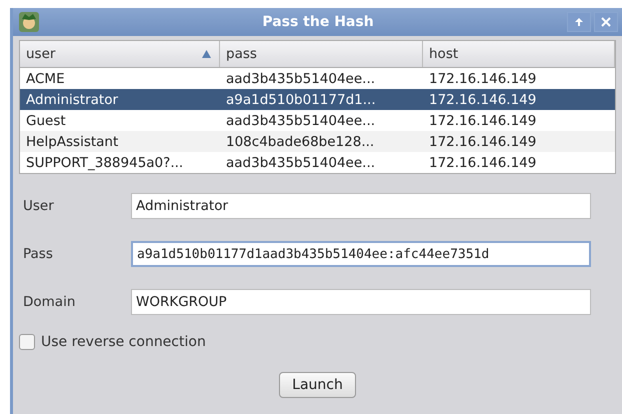 Image resolution: width=622 pixels, height=414 pixels. What do you see at coordinates (361, 254) in the screenshot?
I see `input-field: a9a1d510b01177d1aad3b435b51404ee:afc44ee7351d` at bounding box center [361, 254].